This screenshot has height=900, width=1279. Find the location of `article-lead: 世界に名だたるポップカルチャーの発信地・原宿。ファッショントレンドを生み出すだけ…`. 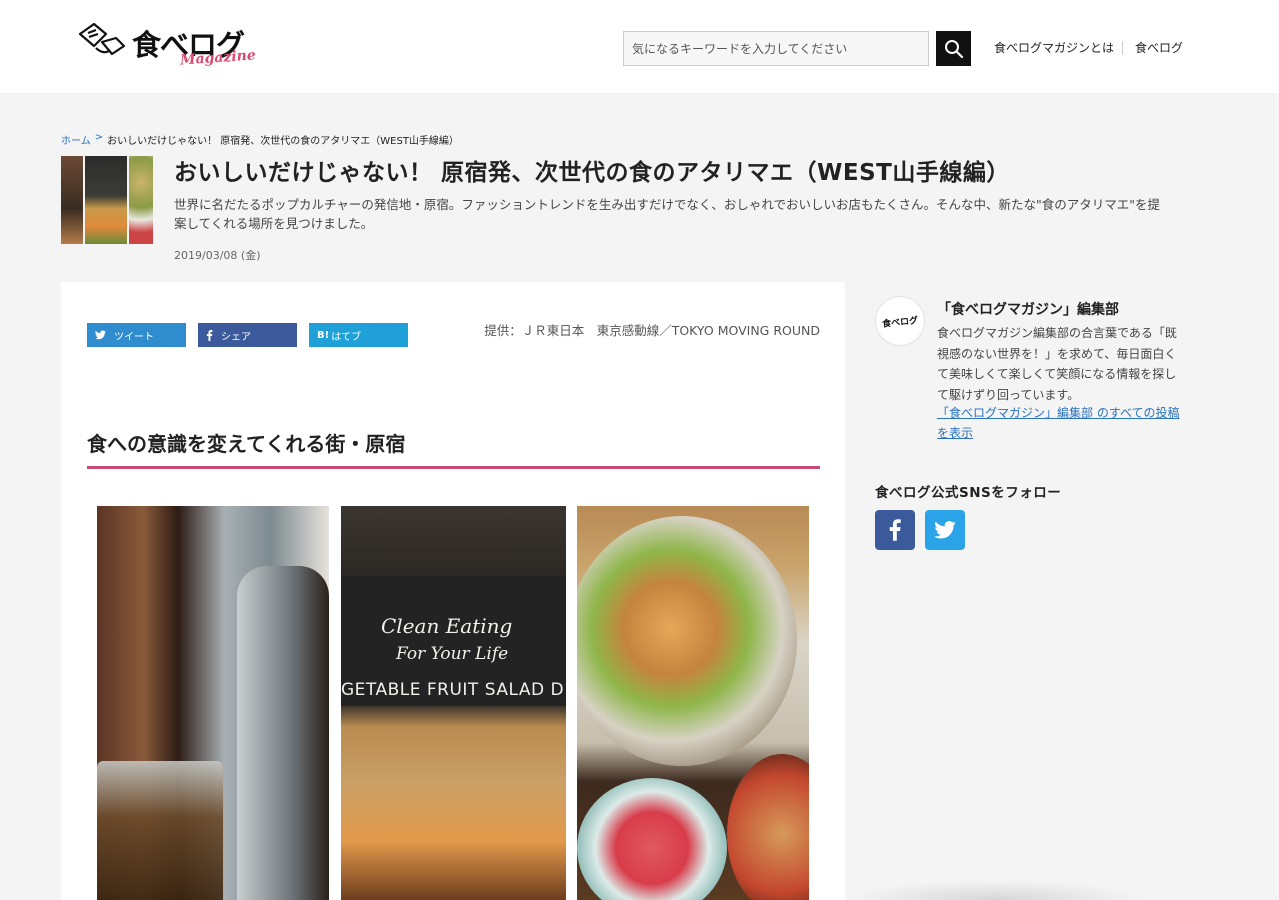

article-lead: 世界に名だたるポップカルチャーの発信地・原宿。ファッショントレンドを生み出すだけ… is located at coordinates (667, 214).